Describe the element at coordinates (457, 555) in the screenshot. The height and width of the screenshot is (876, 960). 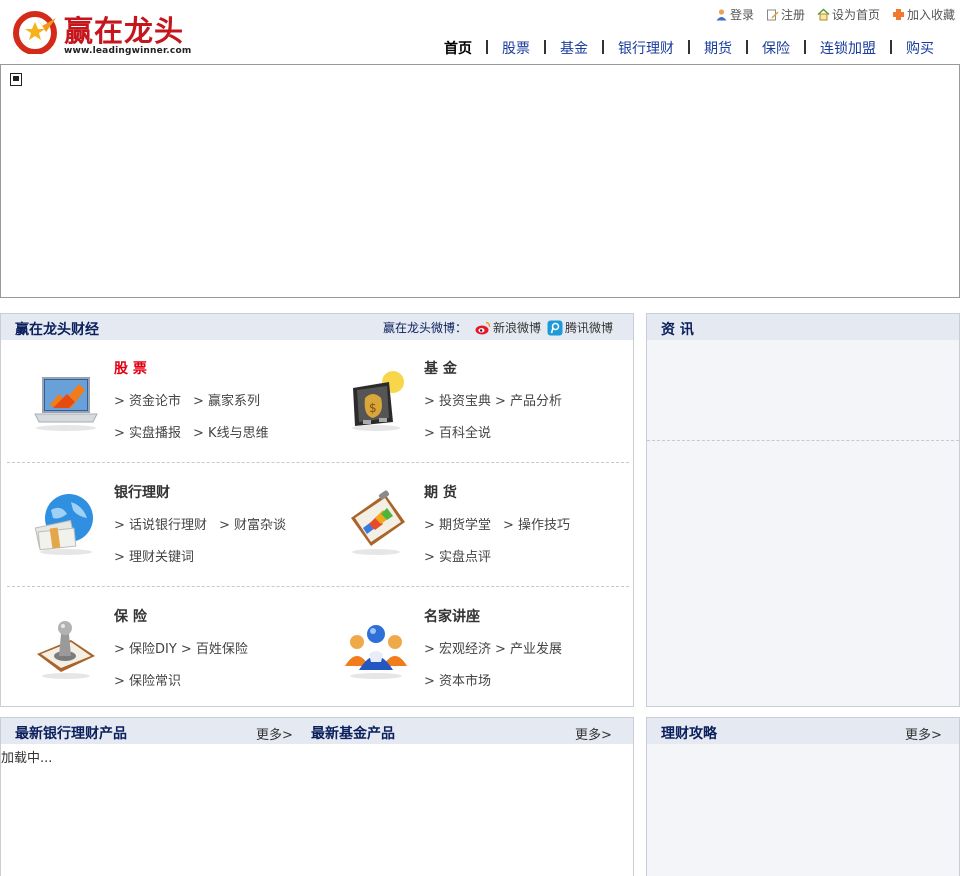
I see `link-live-review: > 实盘点评` at that location.